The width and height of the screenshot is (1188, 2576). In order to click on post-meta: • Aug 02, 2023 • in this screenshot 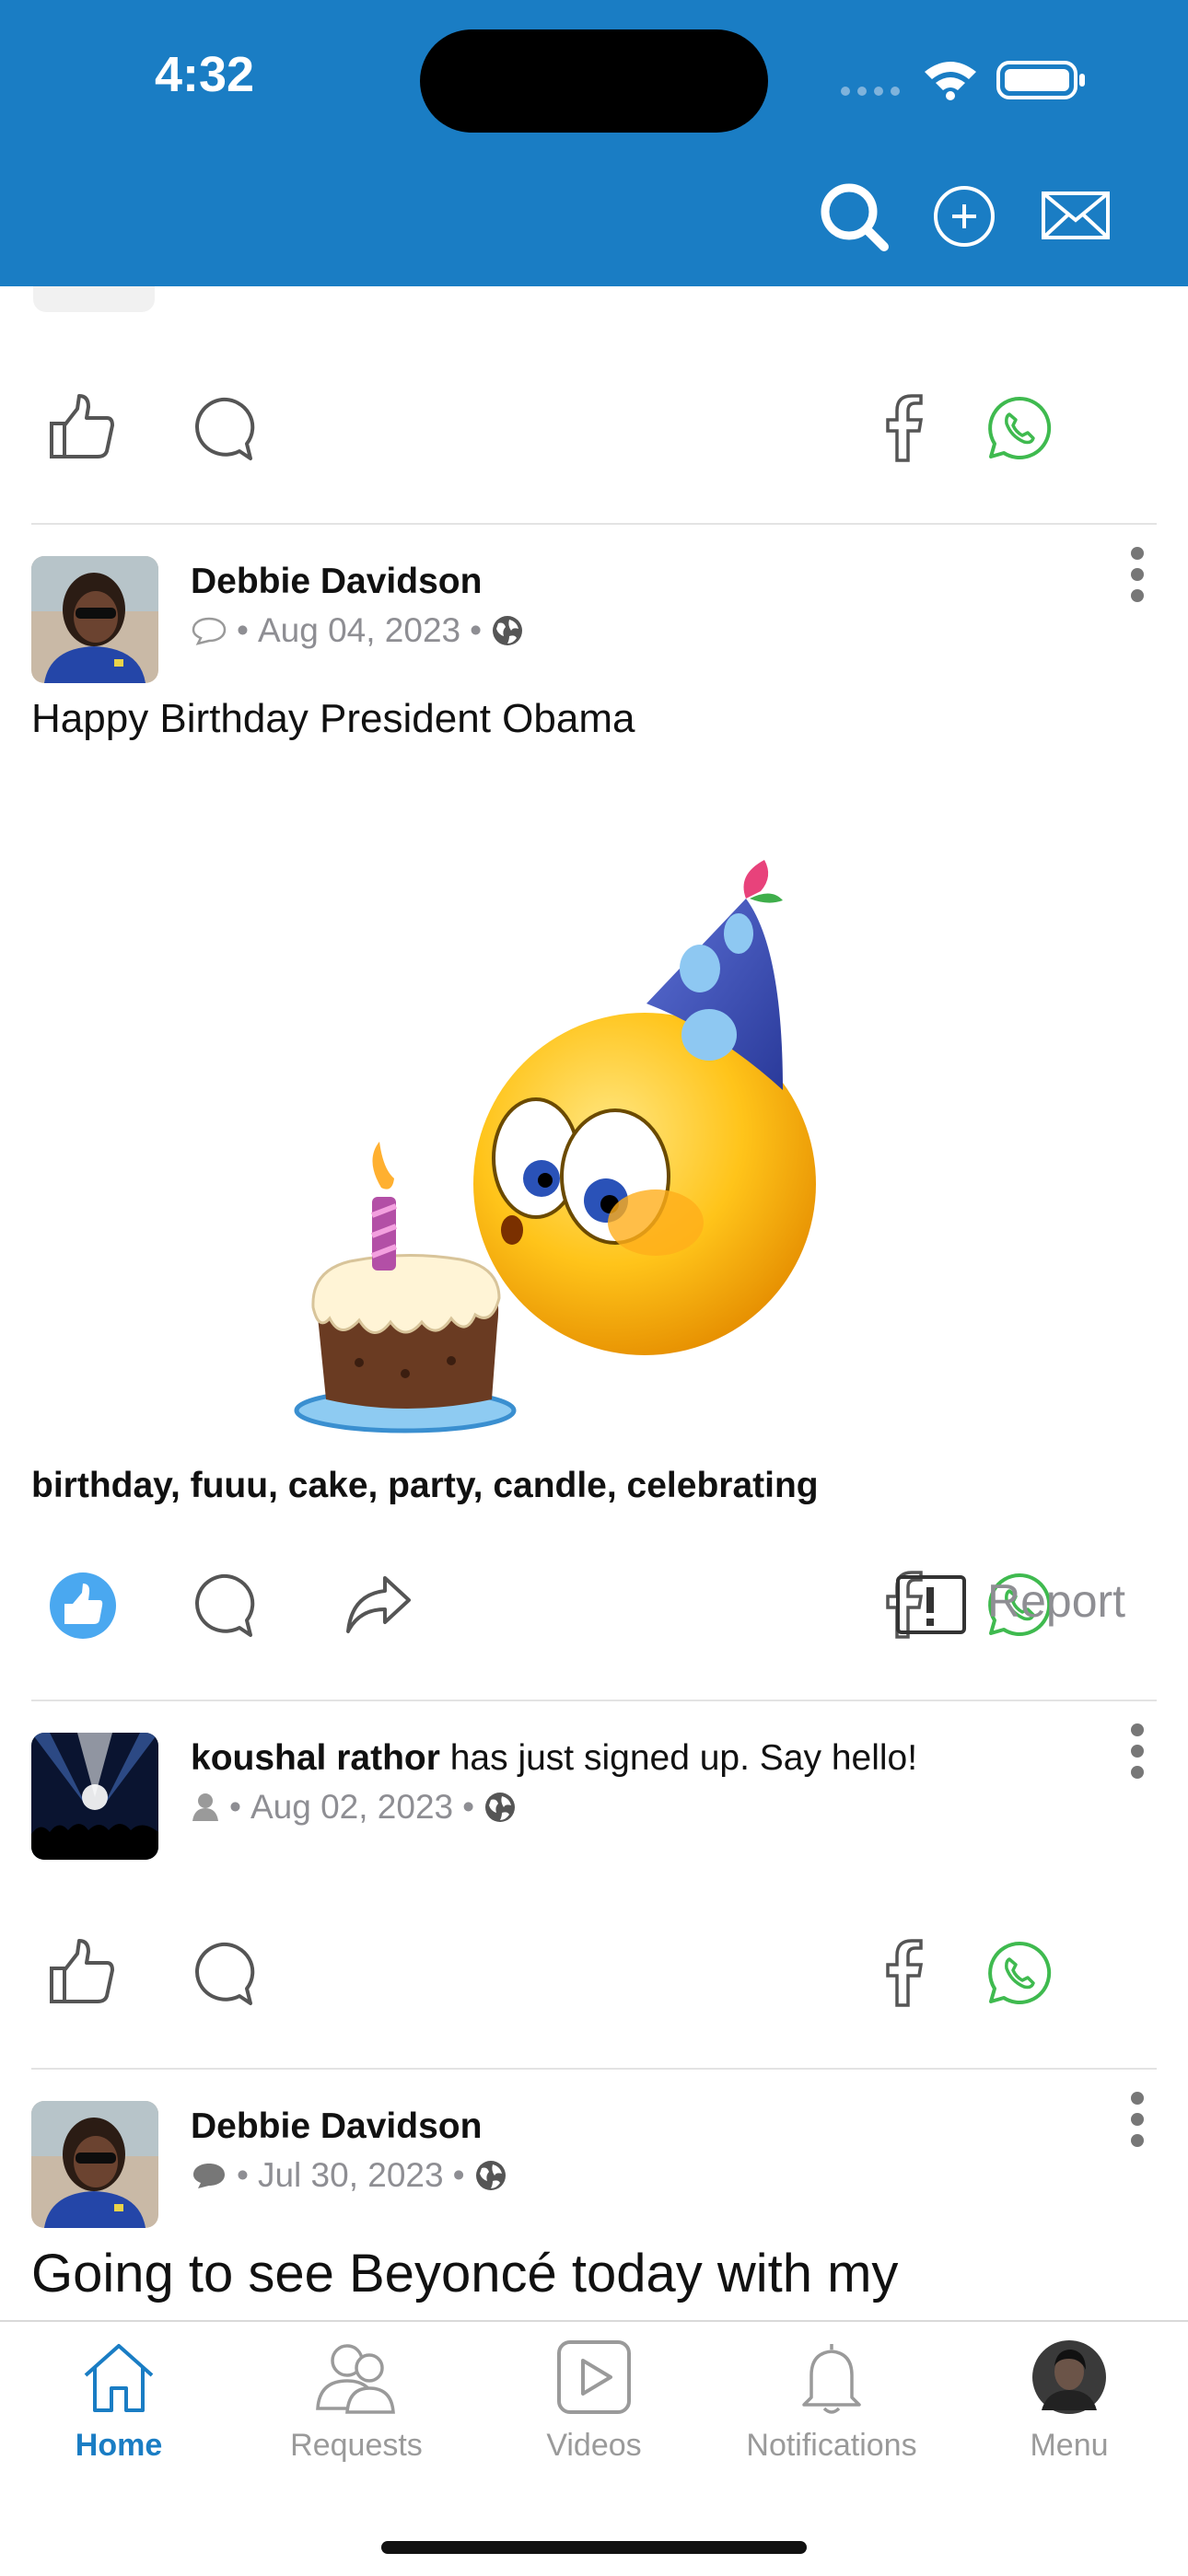, I will do `click(354, 1807)`.